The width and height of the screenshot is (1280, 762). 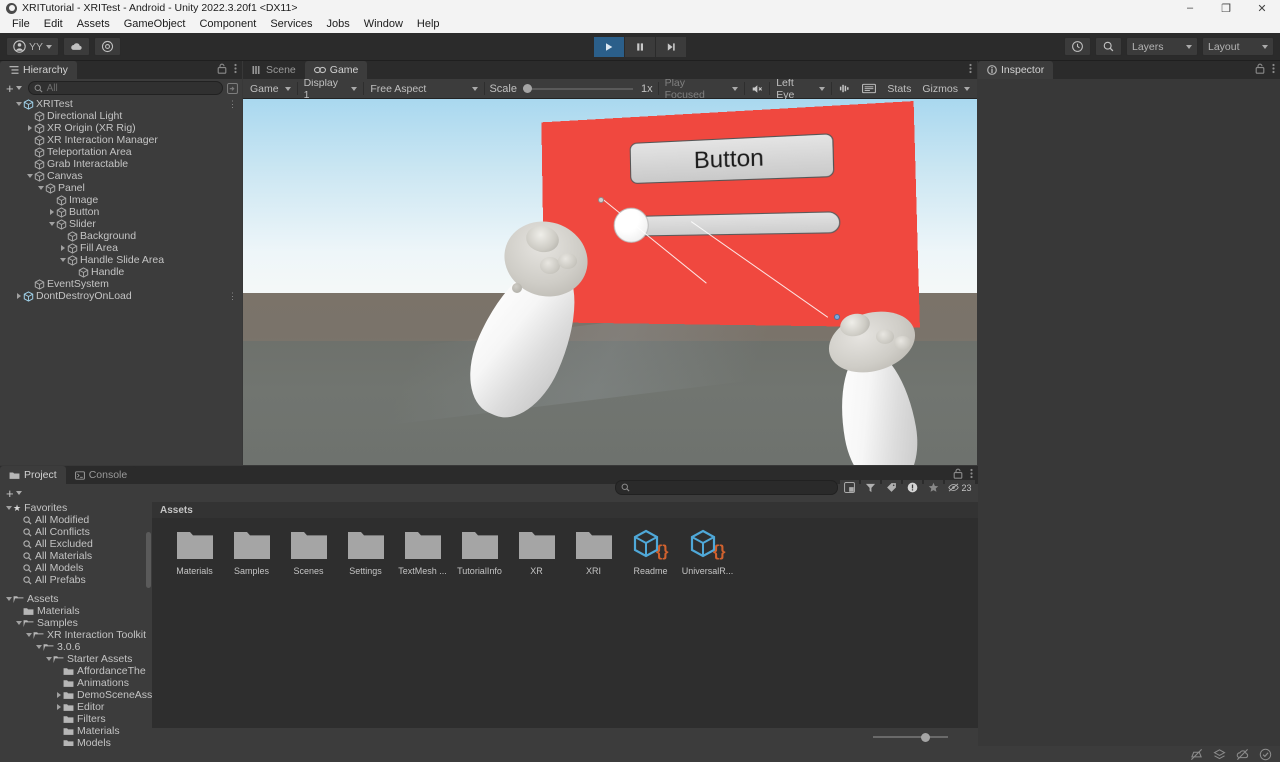 What do you see at coordinates (121, 236) in the screenshot?
I see `hierarchy-item: Background` at bounding box center [121, 236].